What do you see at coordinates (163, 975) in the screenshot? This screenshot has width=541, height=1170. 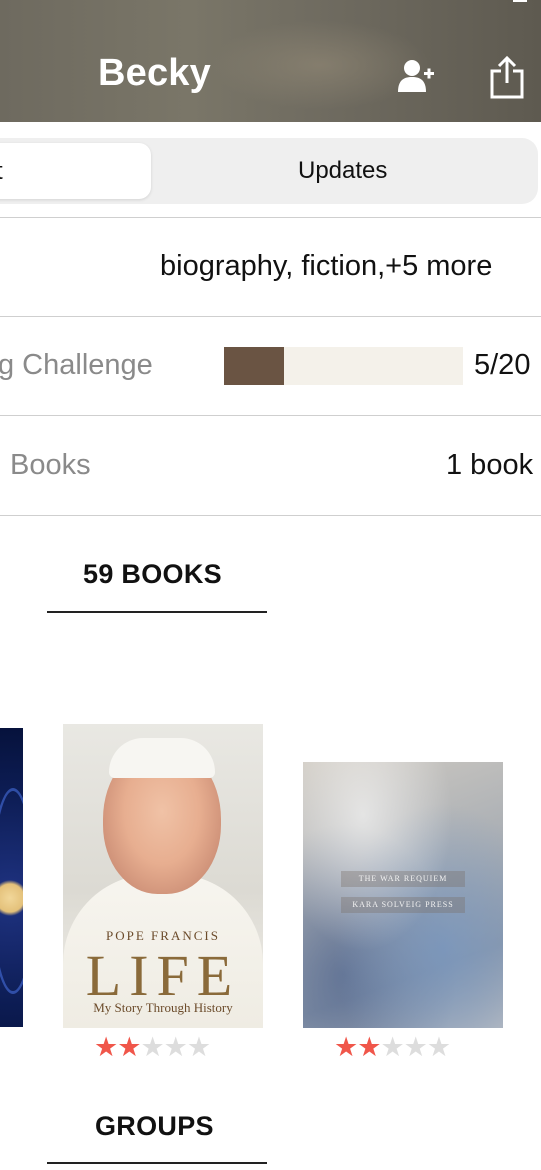 I see `cover-title: LIFE` at bounding box center [163, 975].